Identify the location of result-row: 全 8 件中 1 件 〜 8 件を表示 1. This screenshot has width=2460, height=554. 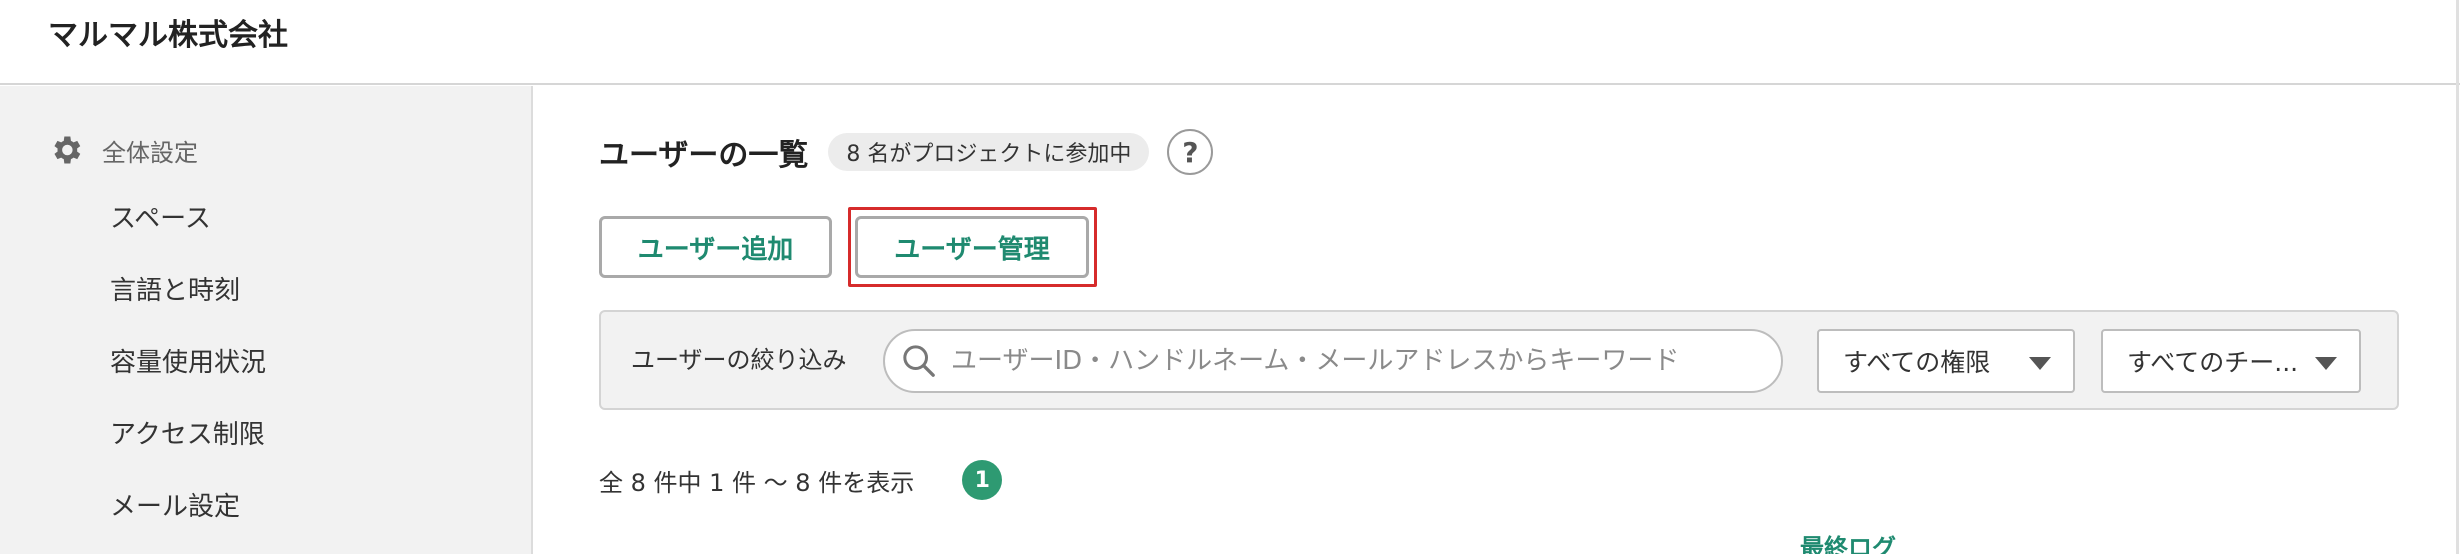
(801, 480).